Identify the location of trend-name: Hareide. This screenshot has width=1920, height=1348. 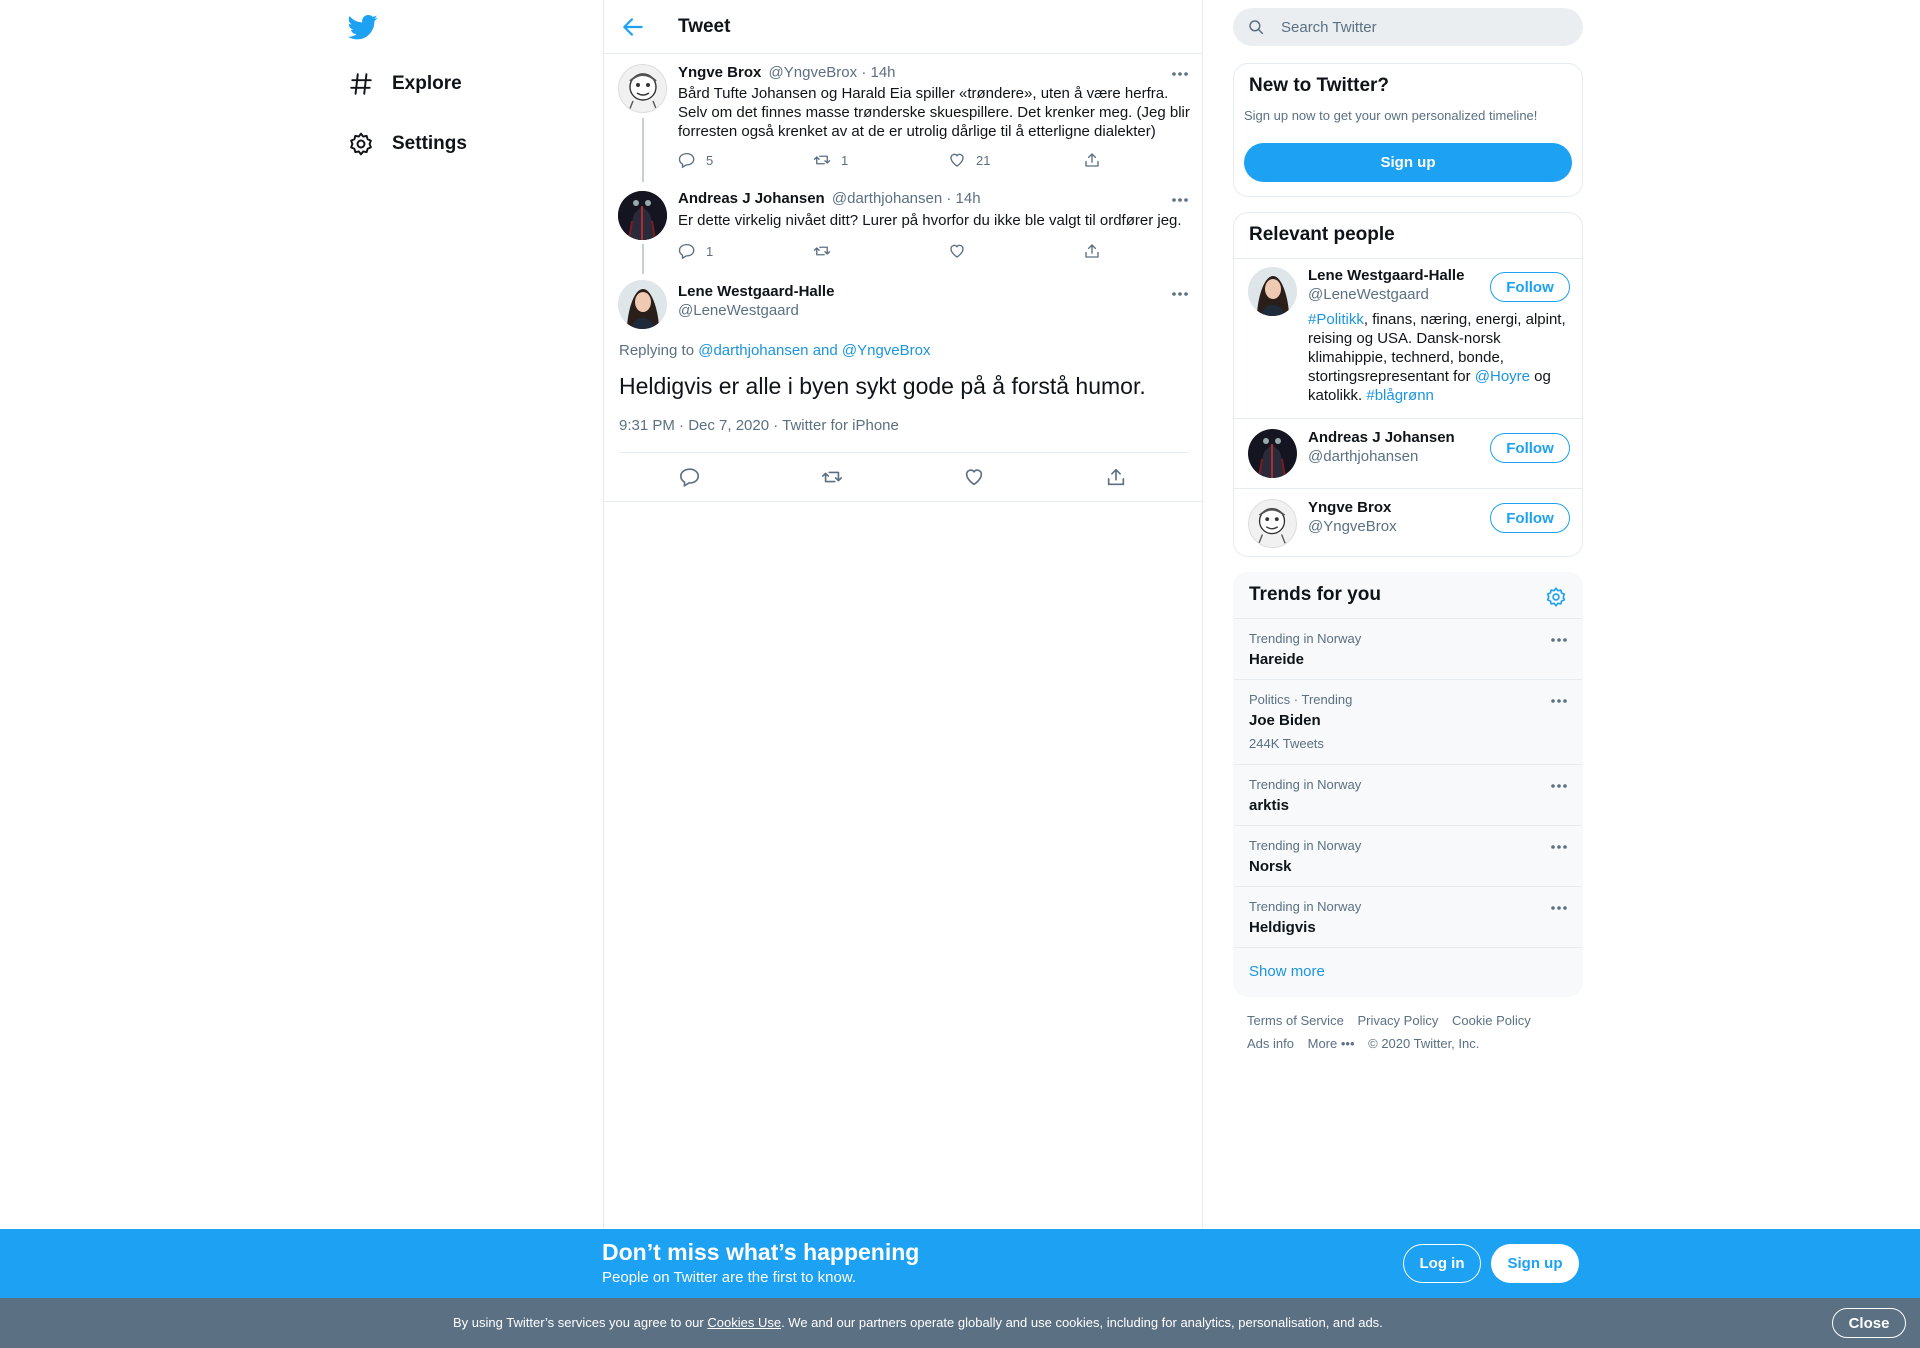
(1277, 659).